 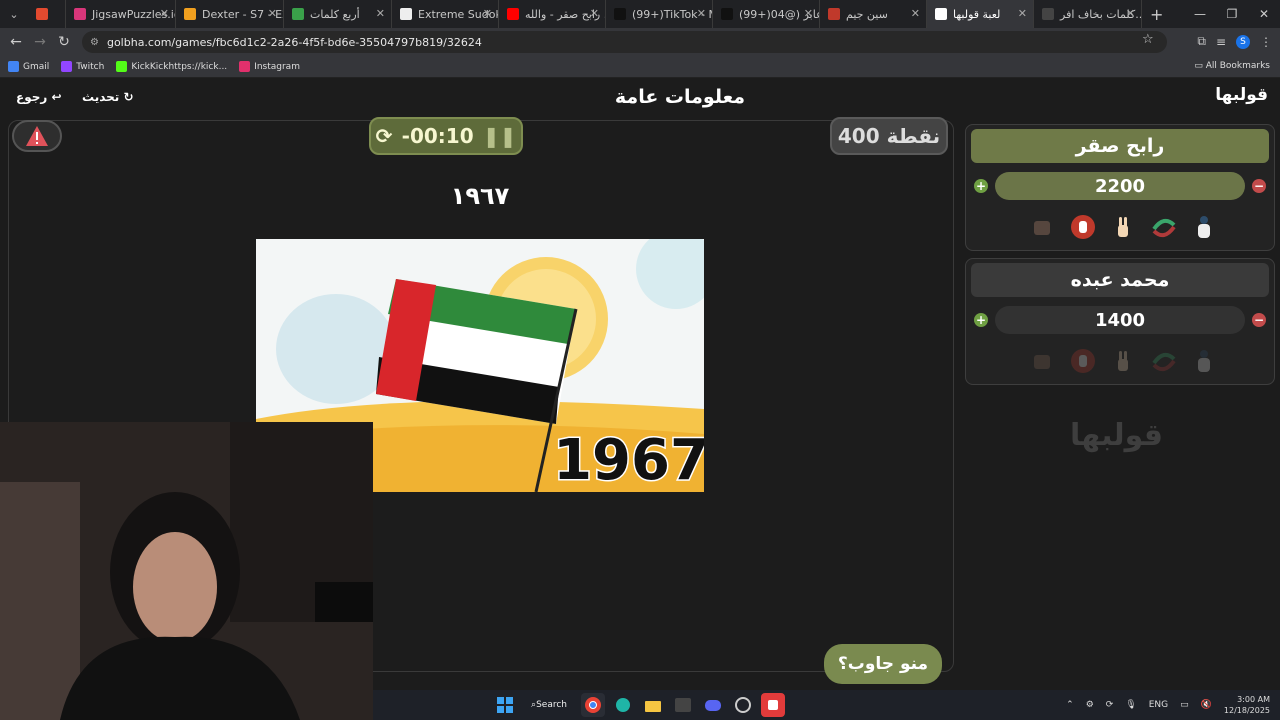 I want to click on timer: ⟳ -00:10 ❚❚, so click(x=446, y=136).